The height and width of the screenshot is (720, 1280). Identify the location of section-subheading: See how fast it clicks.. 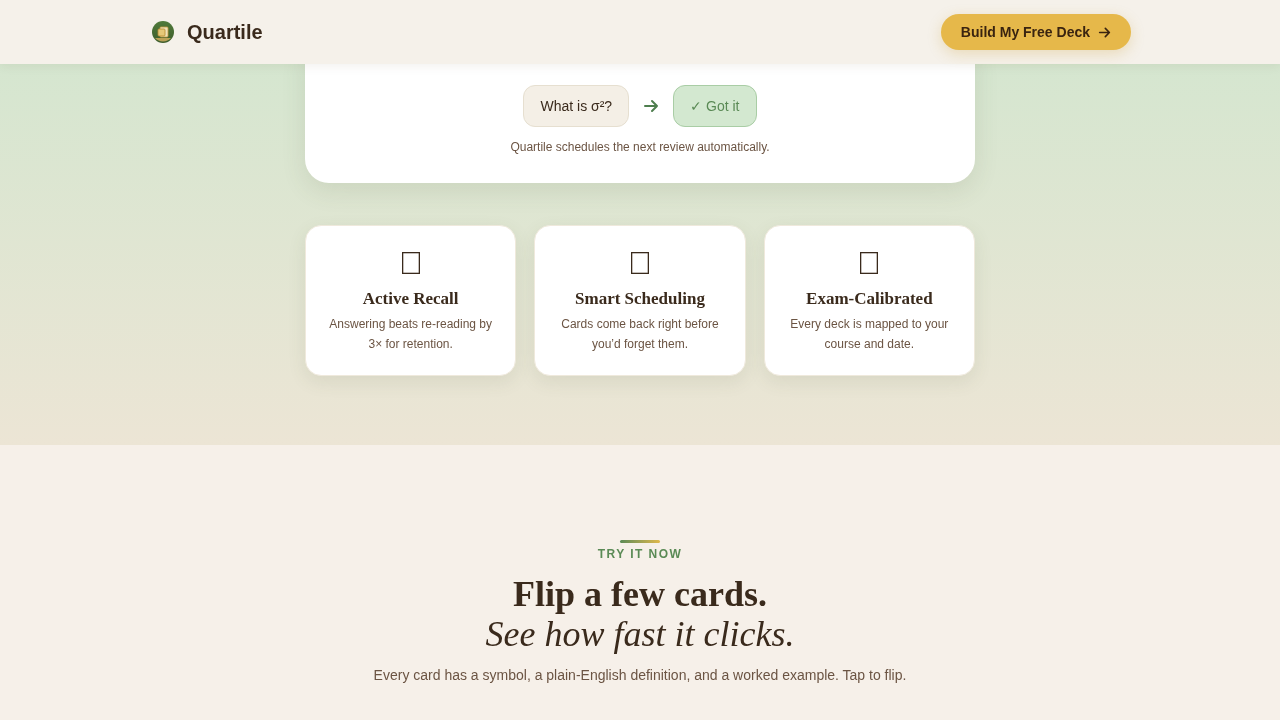
(640, 634).